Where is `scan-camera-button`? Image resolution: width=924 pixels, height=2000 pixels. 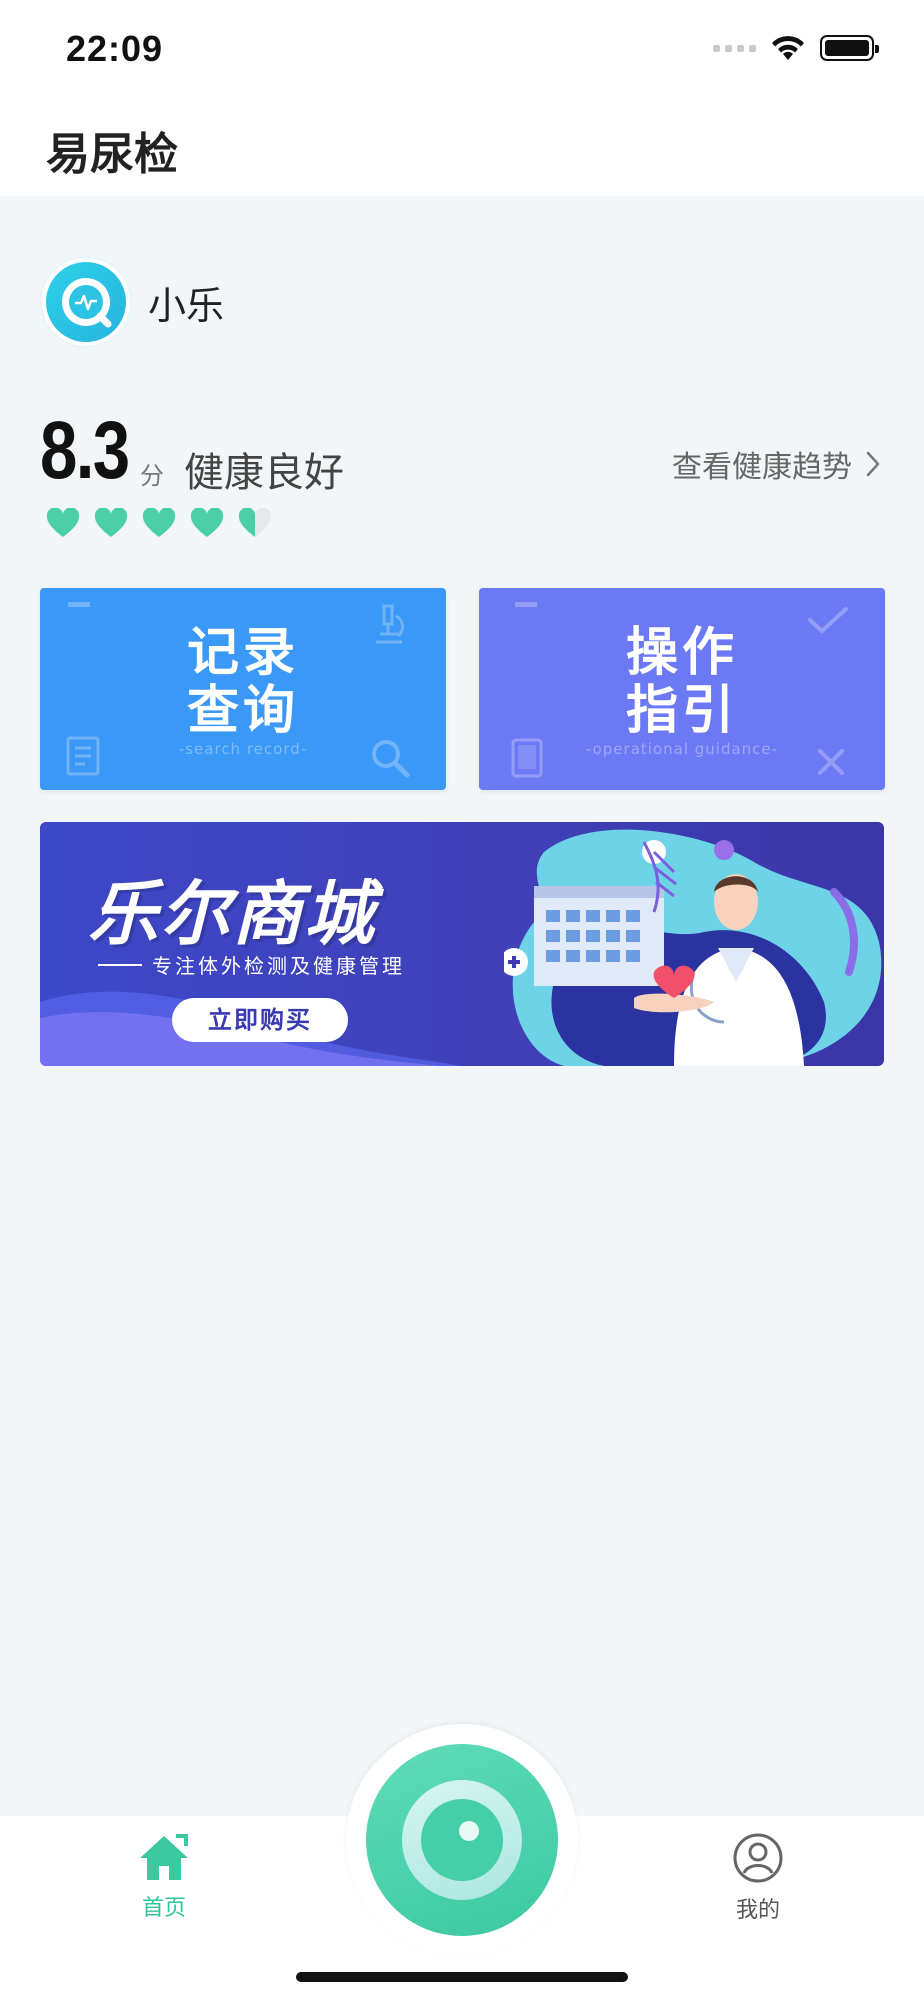
scan-camera-button is located at coordinates (462, 1840).